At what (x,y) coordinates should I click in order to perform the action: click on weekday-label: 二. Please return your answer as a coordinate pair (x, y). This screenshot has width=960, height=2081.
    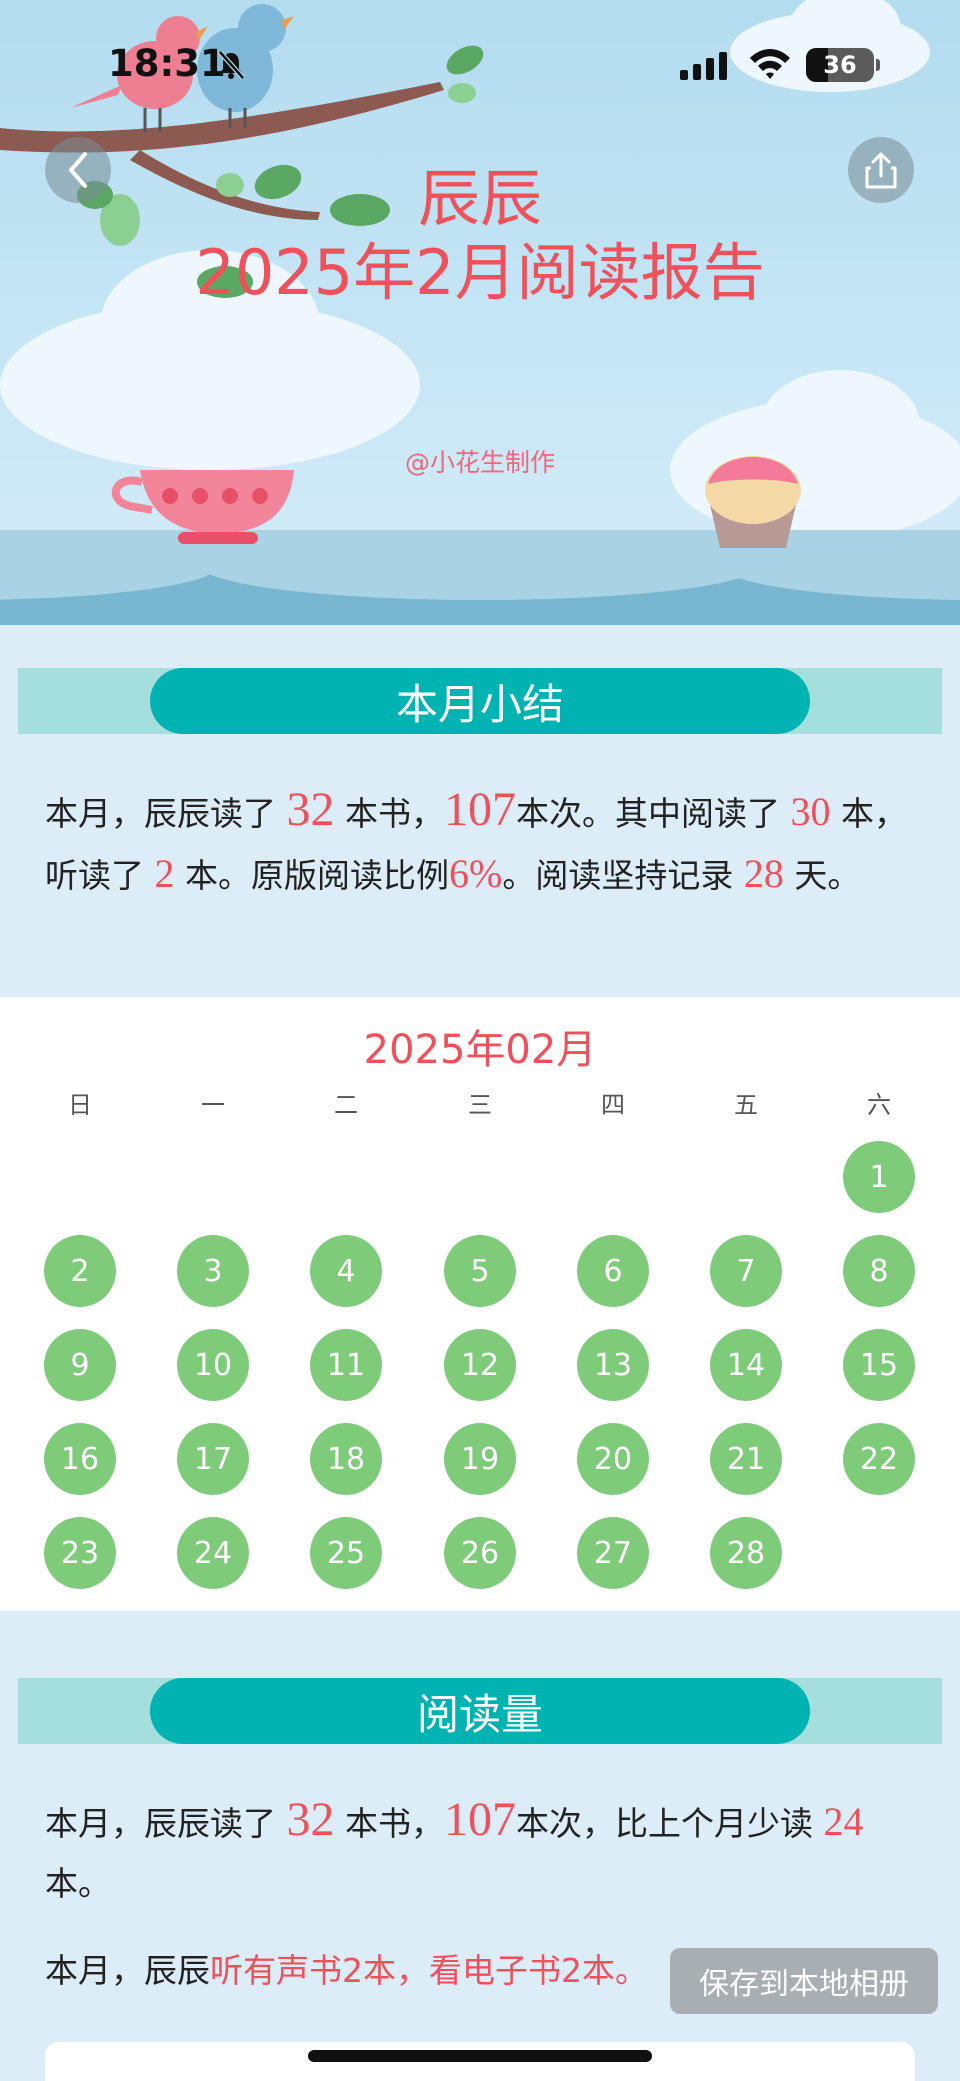
    Looking at the image, I should click on (346, 1105).